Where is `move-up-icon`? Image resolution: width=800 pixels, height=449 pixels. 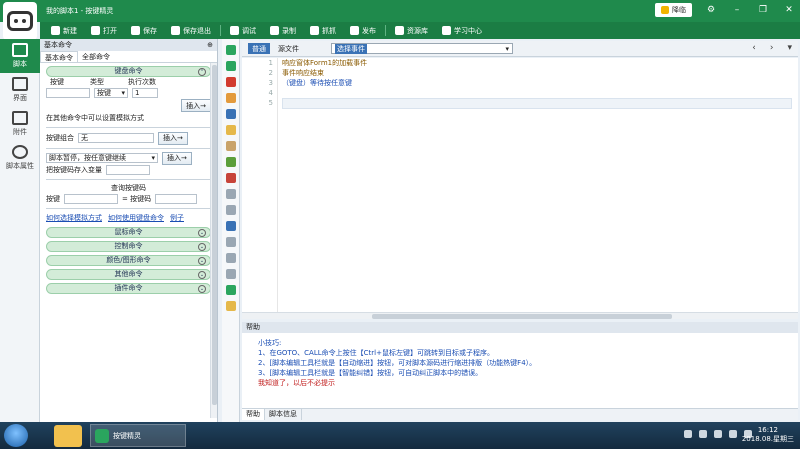 move-up-icon is located at coordinates (230, 66).